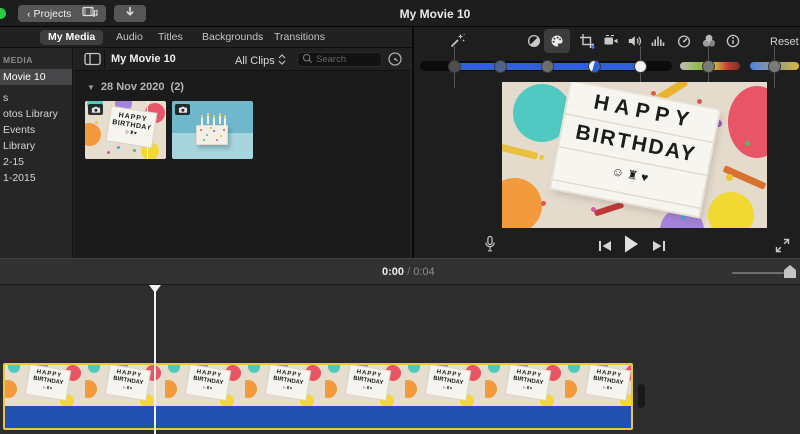 This screenshot has width=800, height=434. I want to click on balloon-yellow, so click(731, 210).